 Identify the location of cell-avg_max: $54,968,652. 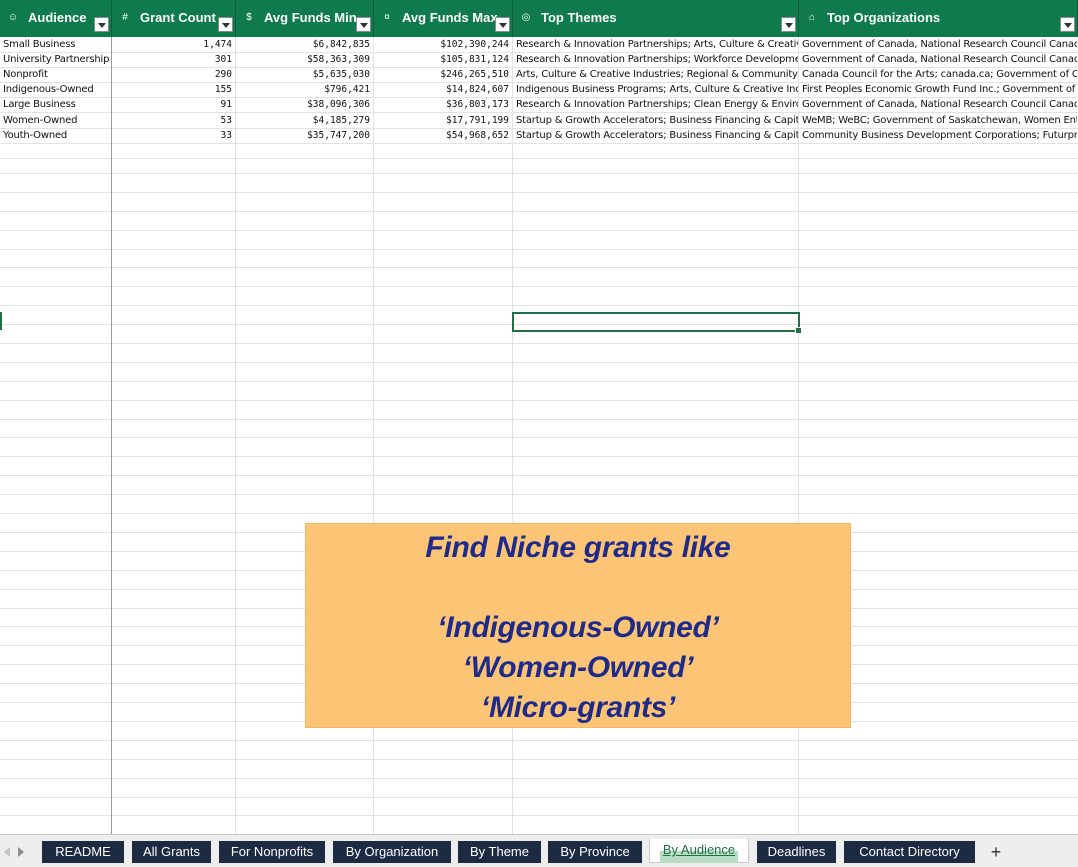
(443, 135).